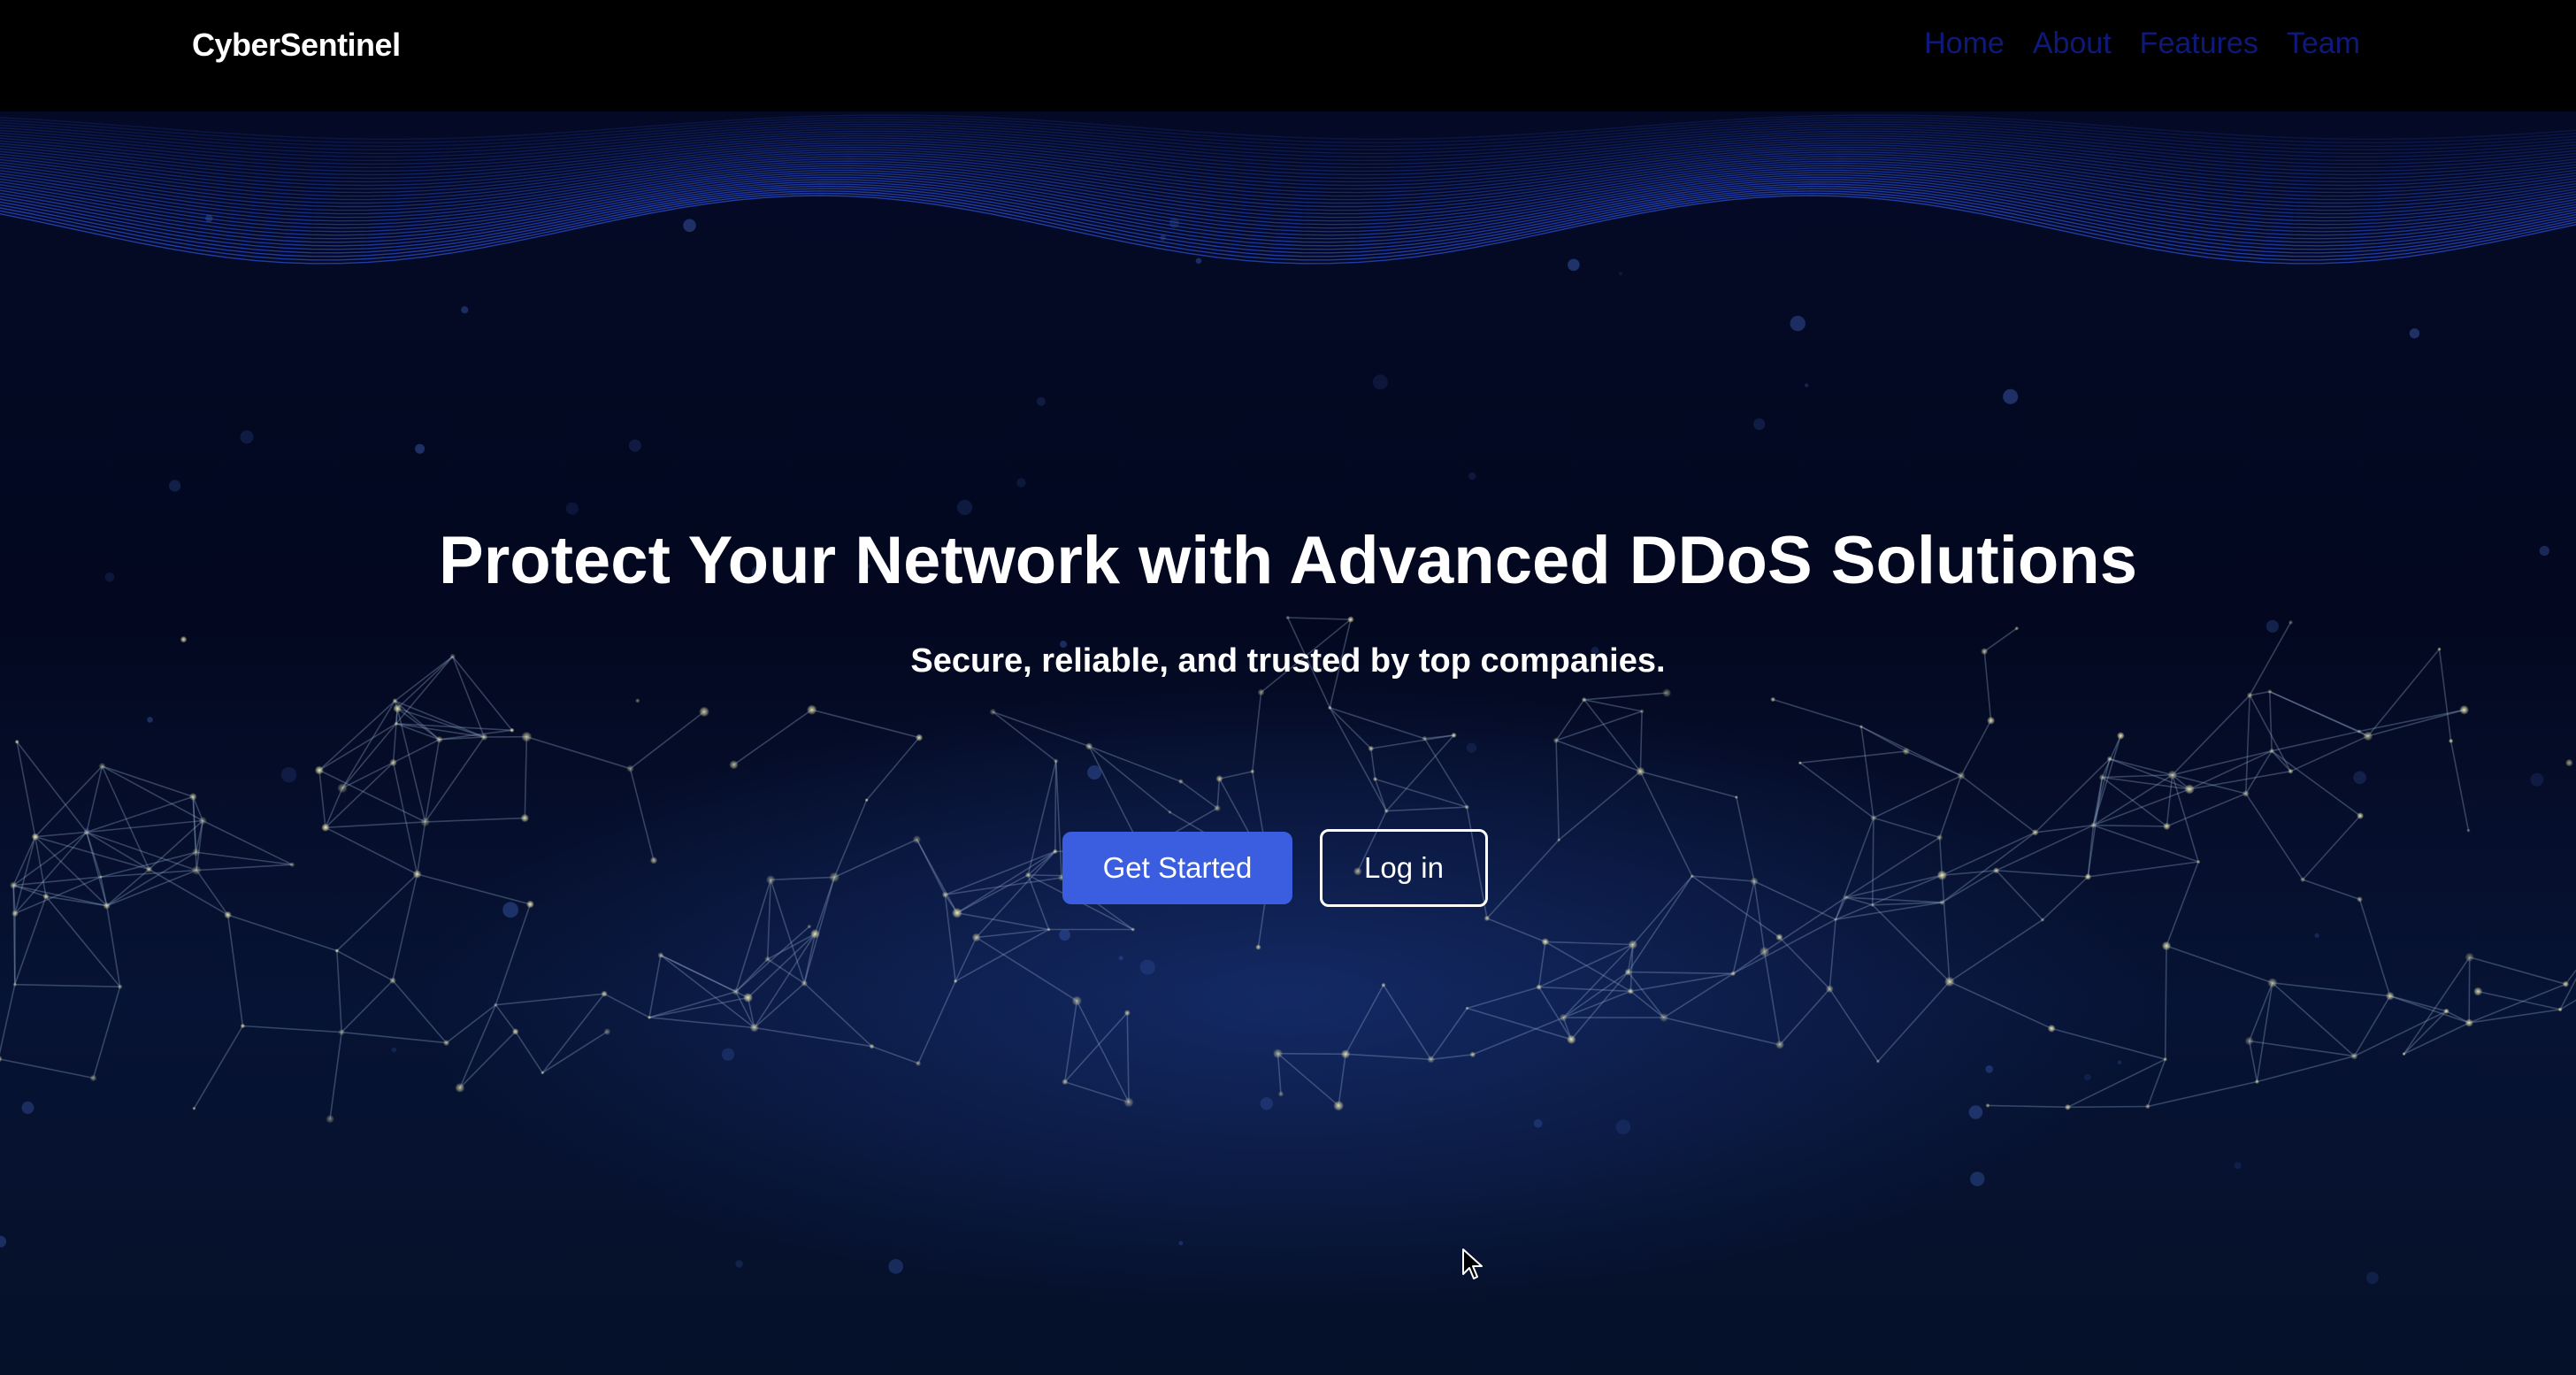 The height and width of the screenshot is (1375, 2576). I want to click on log-in-button: Log in, so click(1404, 868).